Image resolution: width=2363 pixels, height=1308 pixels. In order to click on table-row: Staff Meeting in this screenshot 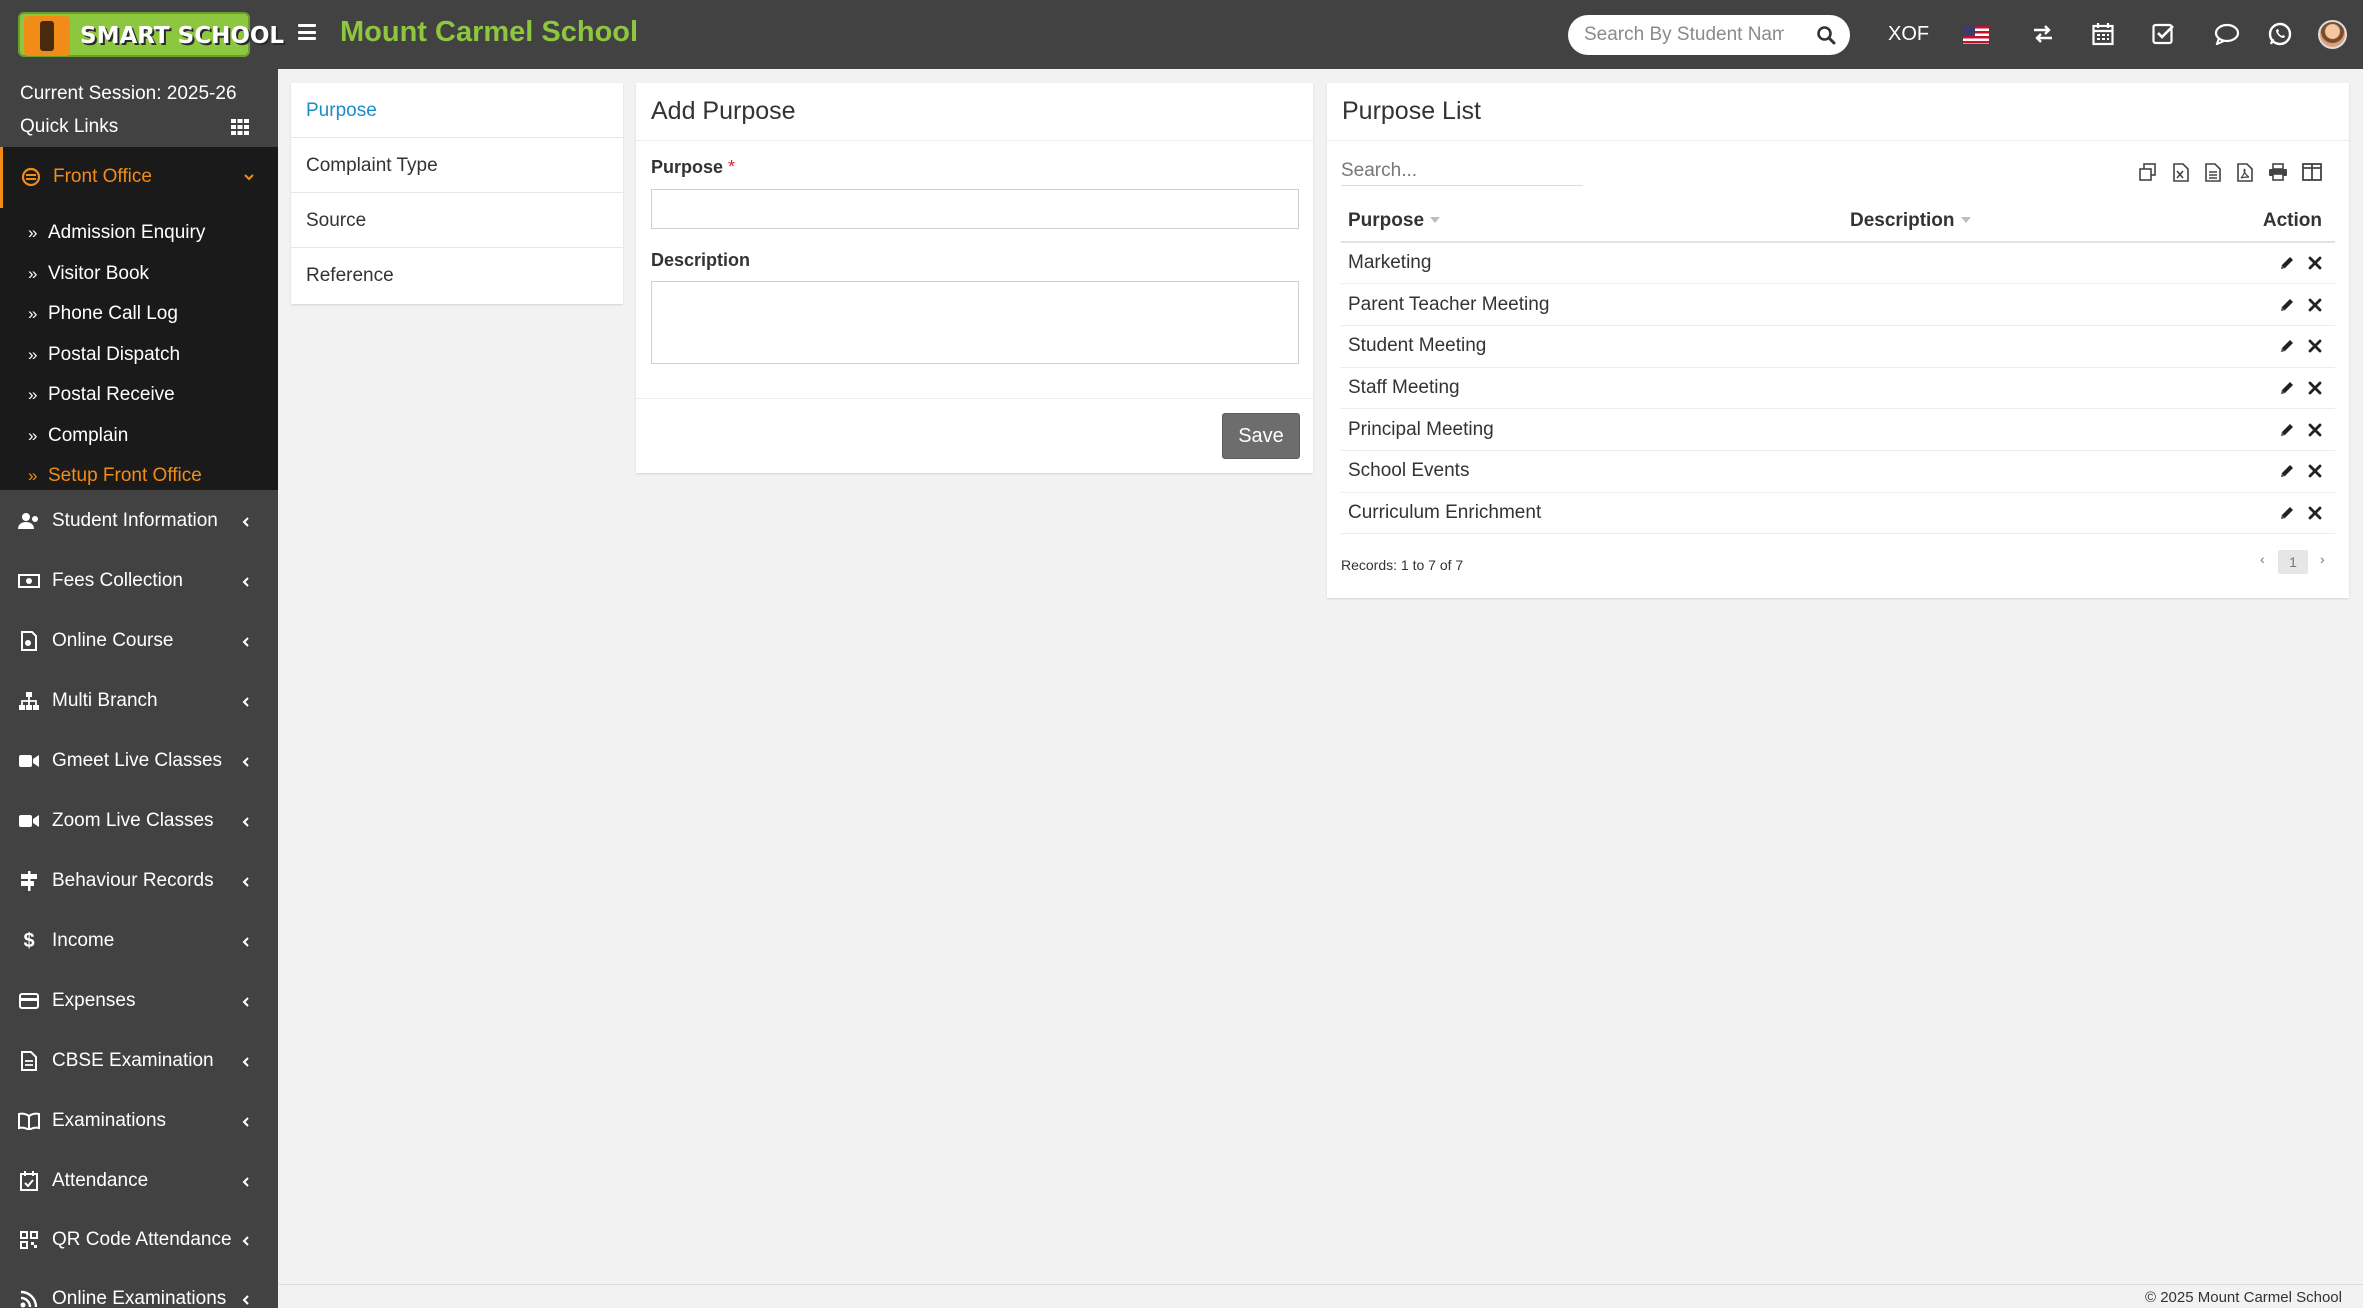, I will do `click(1838, 388)`.